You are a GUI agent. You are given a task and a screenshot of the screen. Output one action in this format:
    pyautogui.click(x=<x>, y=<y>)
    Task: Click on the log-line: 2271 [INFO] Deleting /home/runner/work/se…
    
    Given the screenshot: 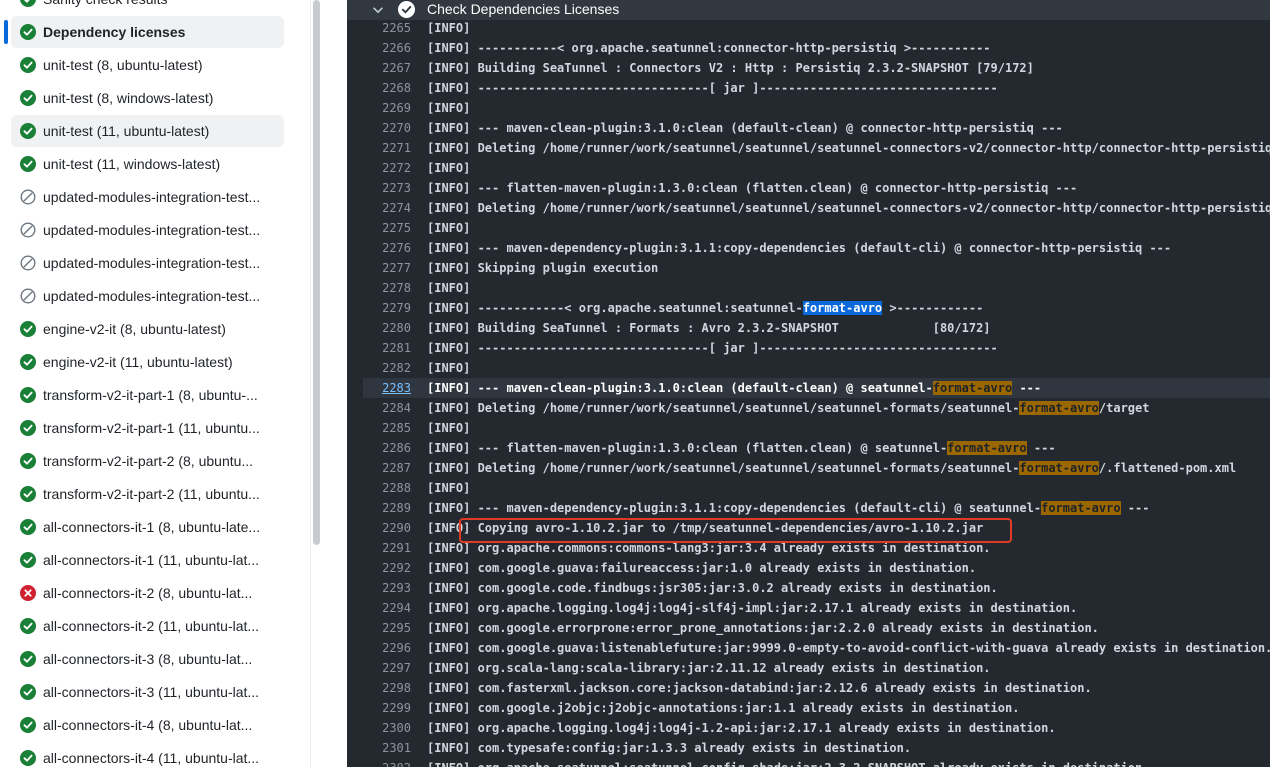 What is the action you would take?
    pyautogui.click(x=816, y=148)
    